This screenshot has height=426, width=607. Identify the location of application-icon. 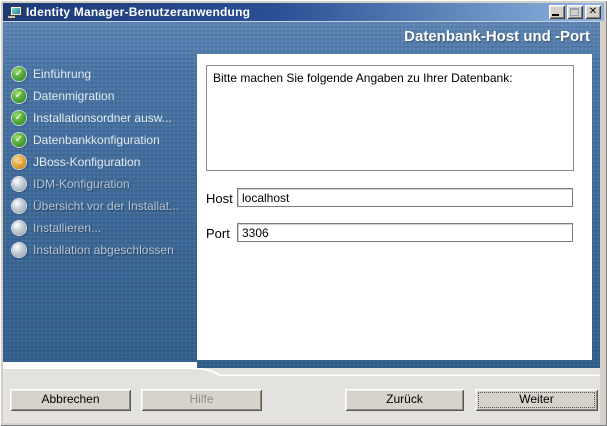
(14, 12).